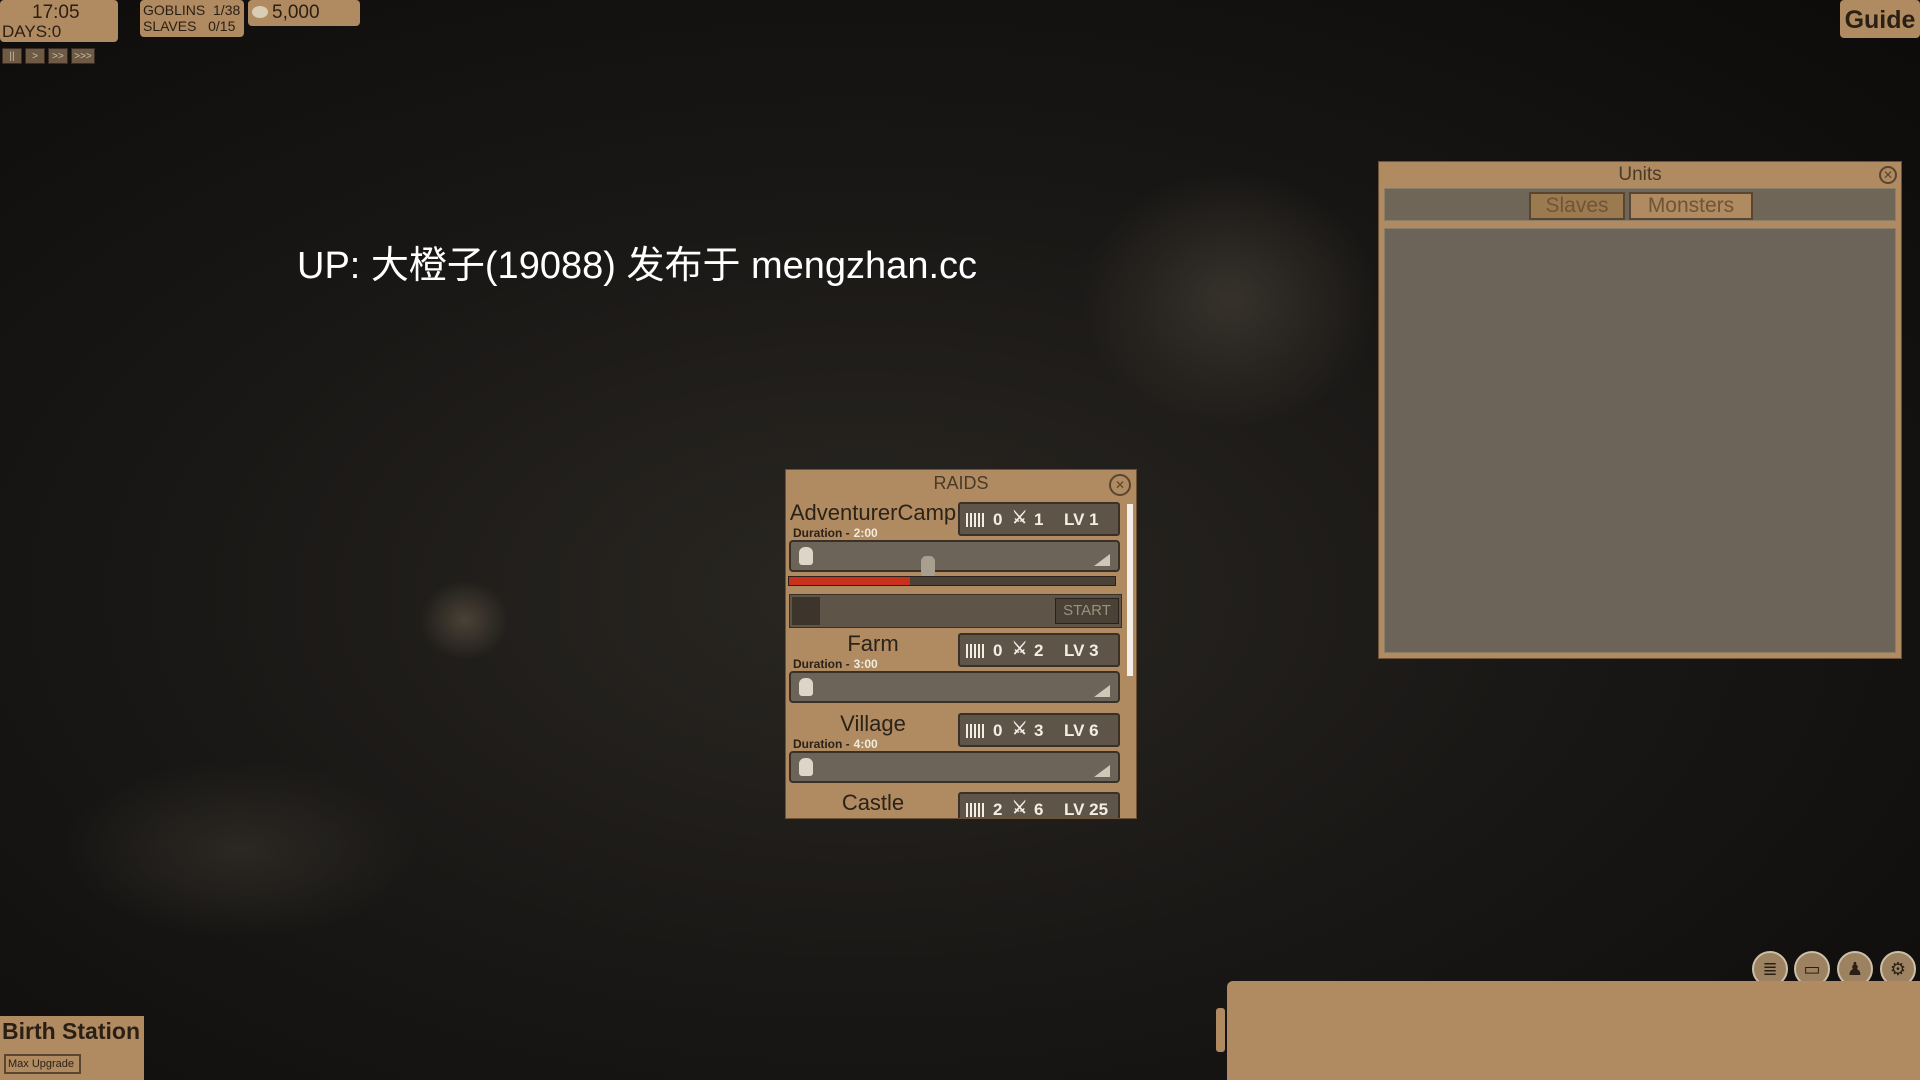  What do you see at coordinates (296, 12) in the screenshot?
I see `gold-amount: 5,000` at bounding box center [296, 12].